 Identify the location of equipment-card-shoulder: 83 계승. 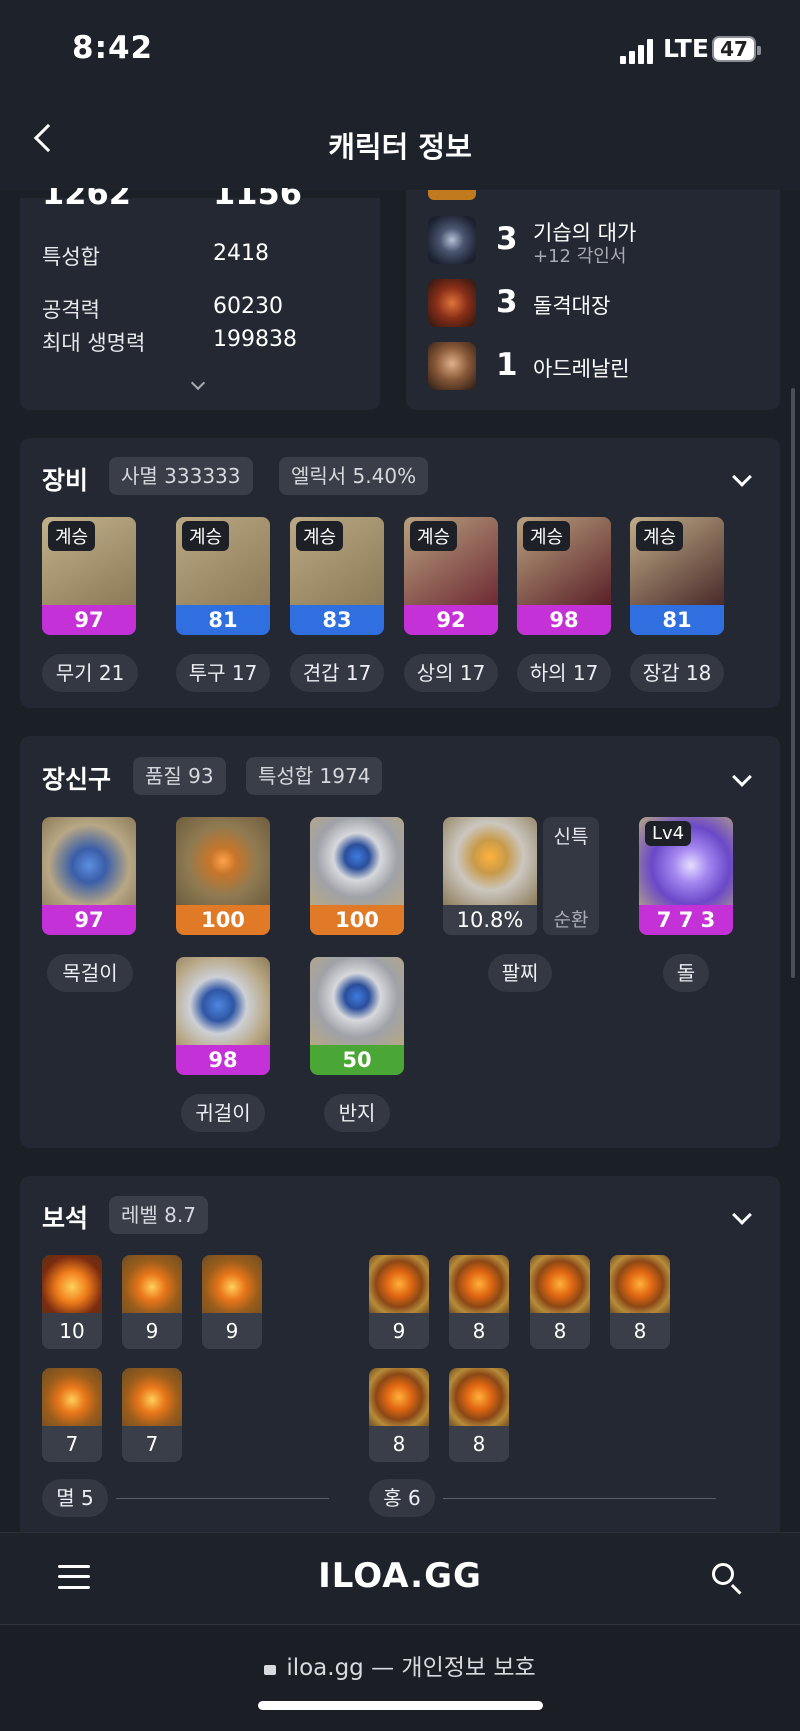
(337, 576).